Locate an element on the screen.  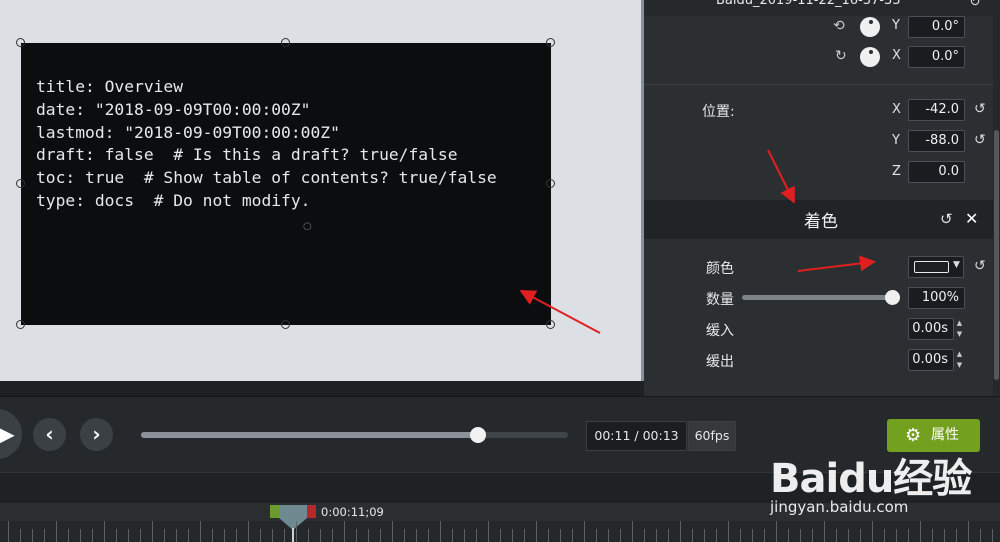
baidu-logo: Baidu经验 is located at coordinates (871, 479).